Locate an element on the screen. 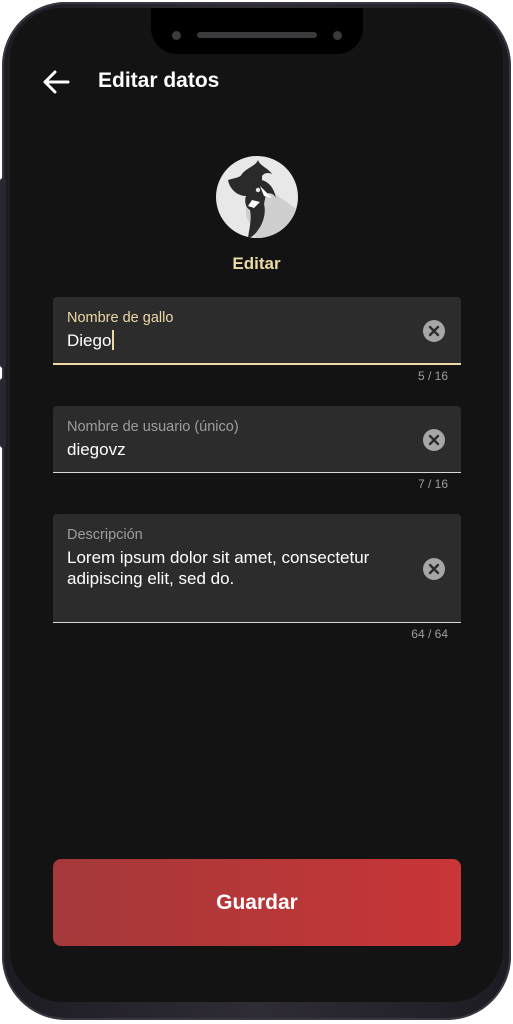 This screenshot has height=1024, width=513. rooster-name-value: Diego is located at coordinates (234, 340).